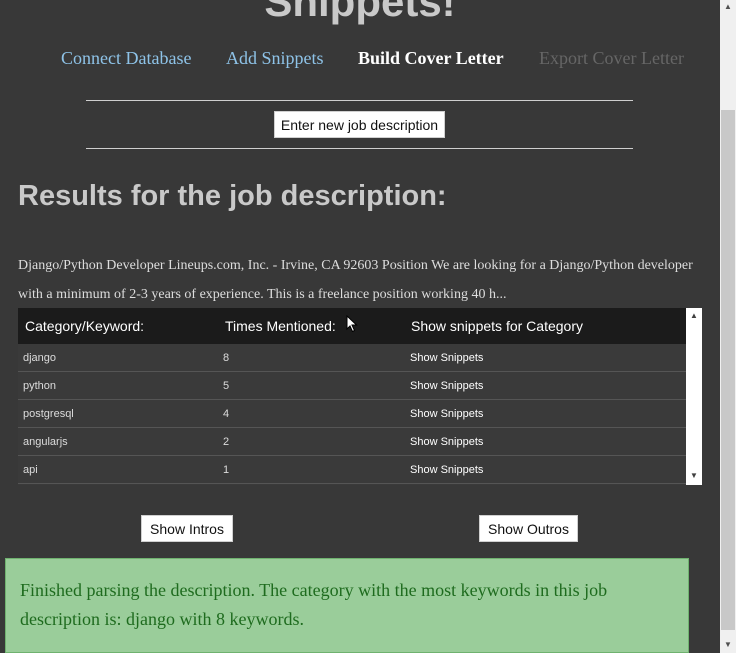  I want to click on count-cell: 1, so click(226, 470).